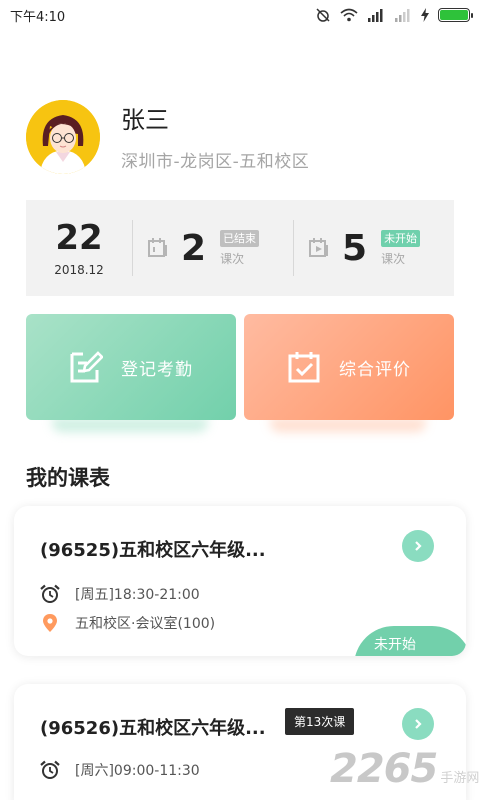 This screenshot has width=480, height=800. What do you see at coordinates (323, 15) in the screenshot?
I see `alarm-off-icon` at bounding box center [323, 15].